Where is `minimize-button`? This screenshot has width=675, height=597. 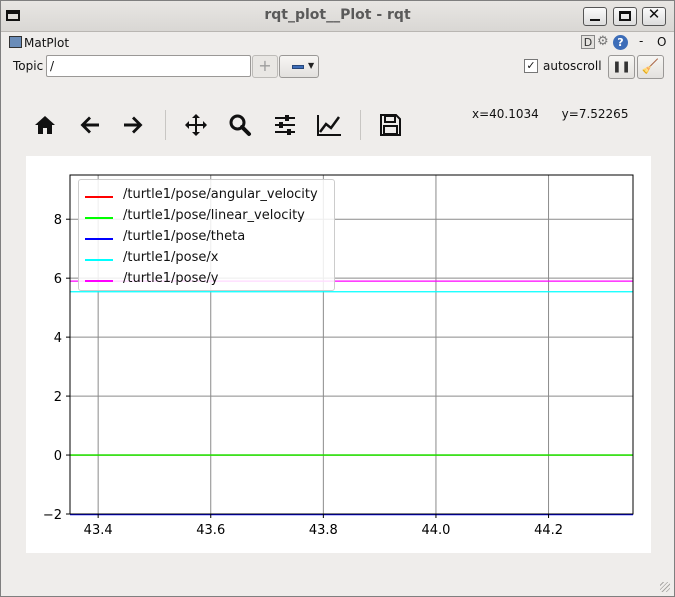 minimize-button is located at coordinates (595, 16).